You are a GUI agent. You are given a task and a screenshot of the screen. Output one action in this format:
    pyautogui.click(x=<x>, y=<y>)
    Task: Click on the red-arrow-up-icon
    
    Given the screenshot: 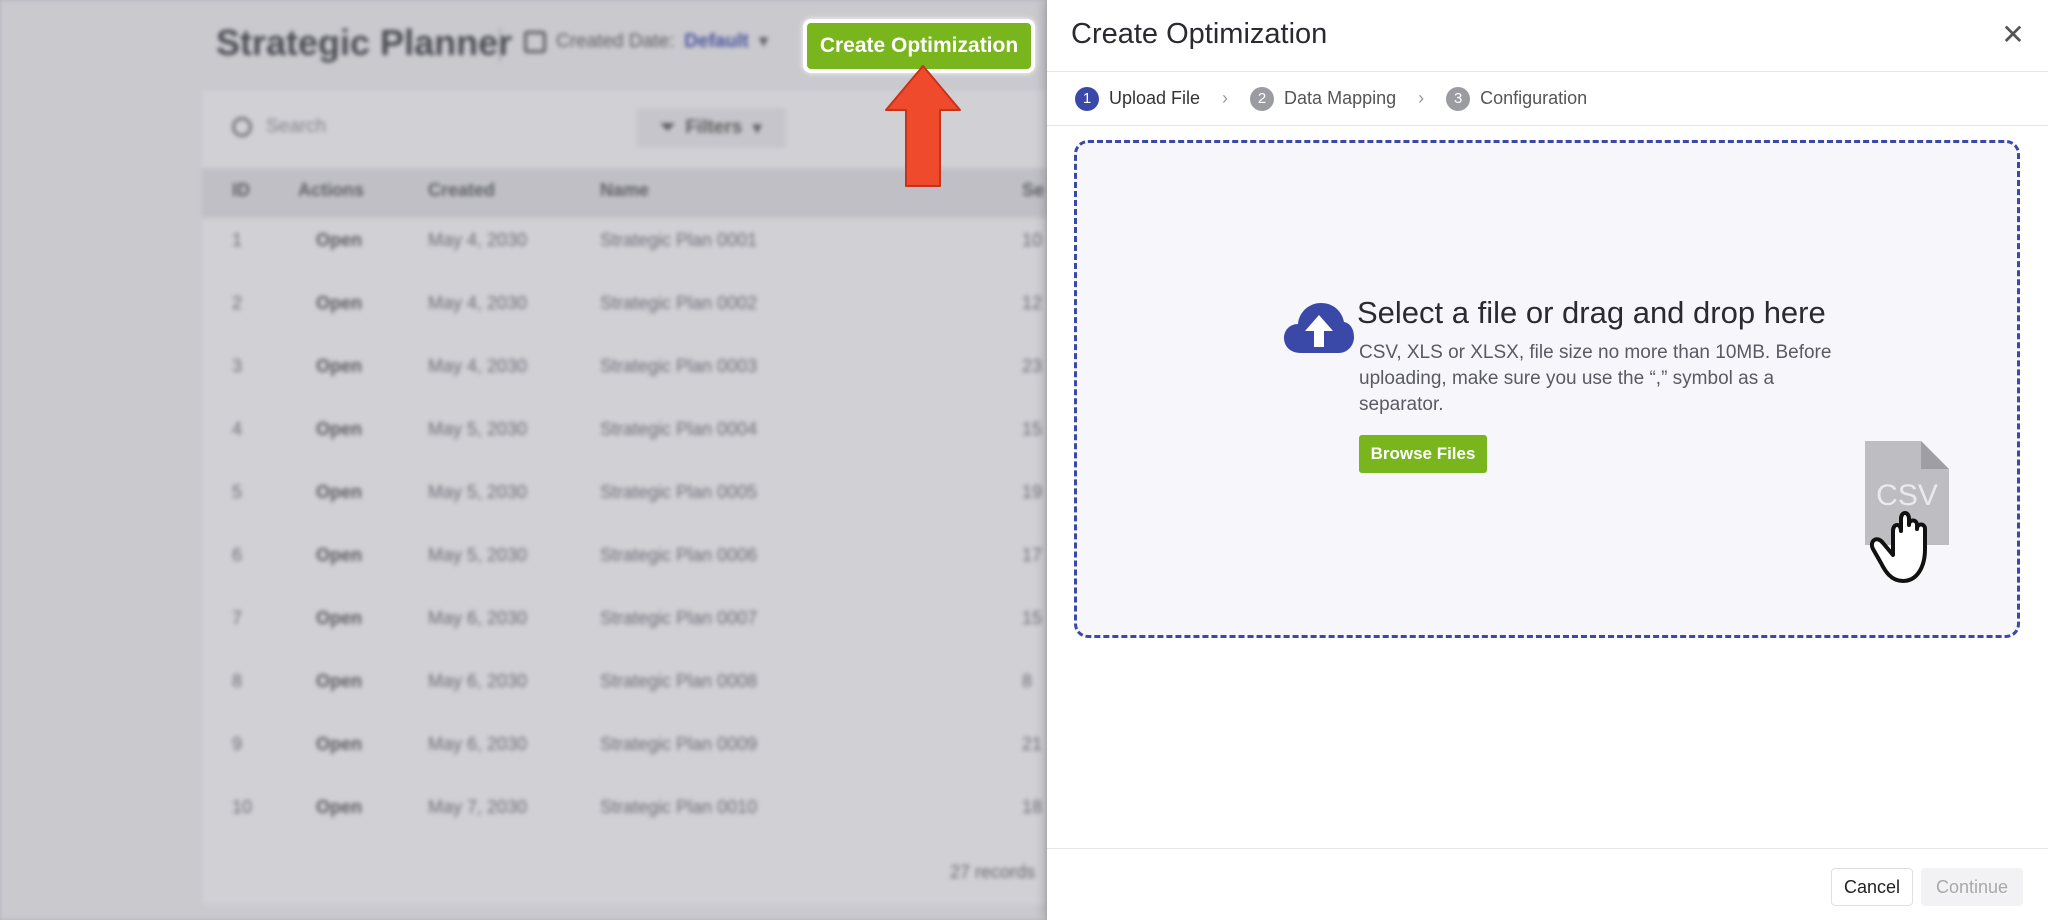 What is the action you would take?
    pyautogui.click(x=923, y=126)
    